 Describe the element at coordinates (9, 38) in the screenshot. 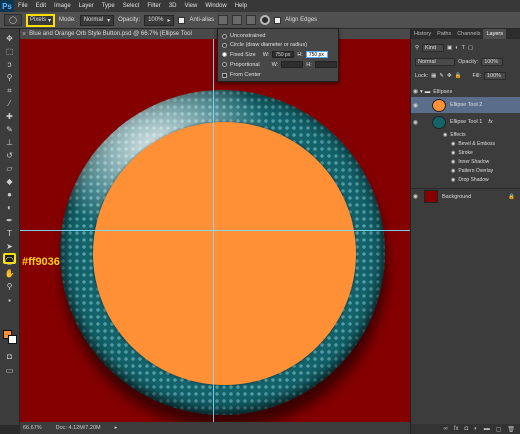

I see `move-tool-icon: ✥` at that location.